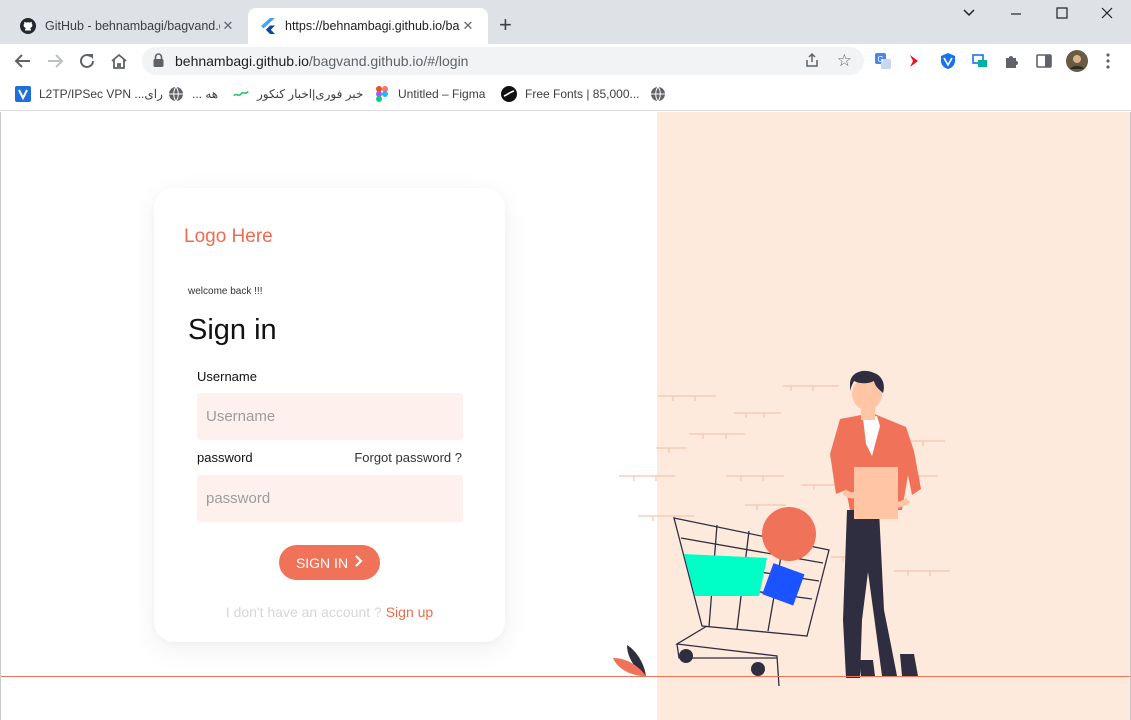 This screenshot has height=720, width=1131. Describe the element at coordinates (232, 330) in the screenshot. I see `page-title: Sign in` at that location.